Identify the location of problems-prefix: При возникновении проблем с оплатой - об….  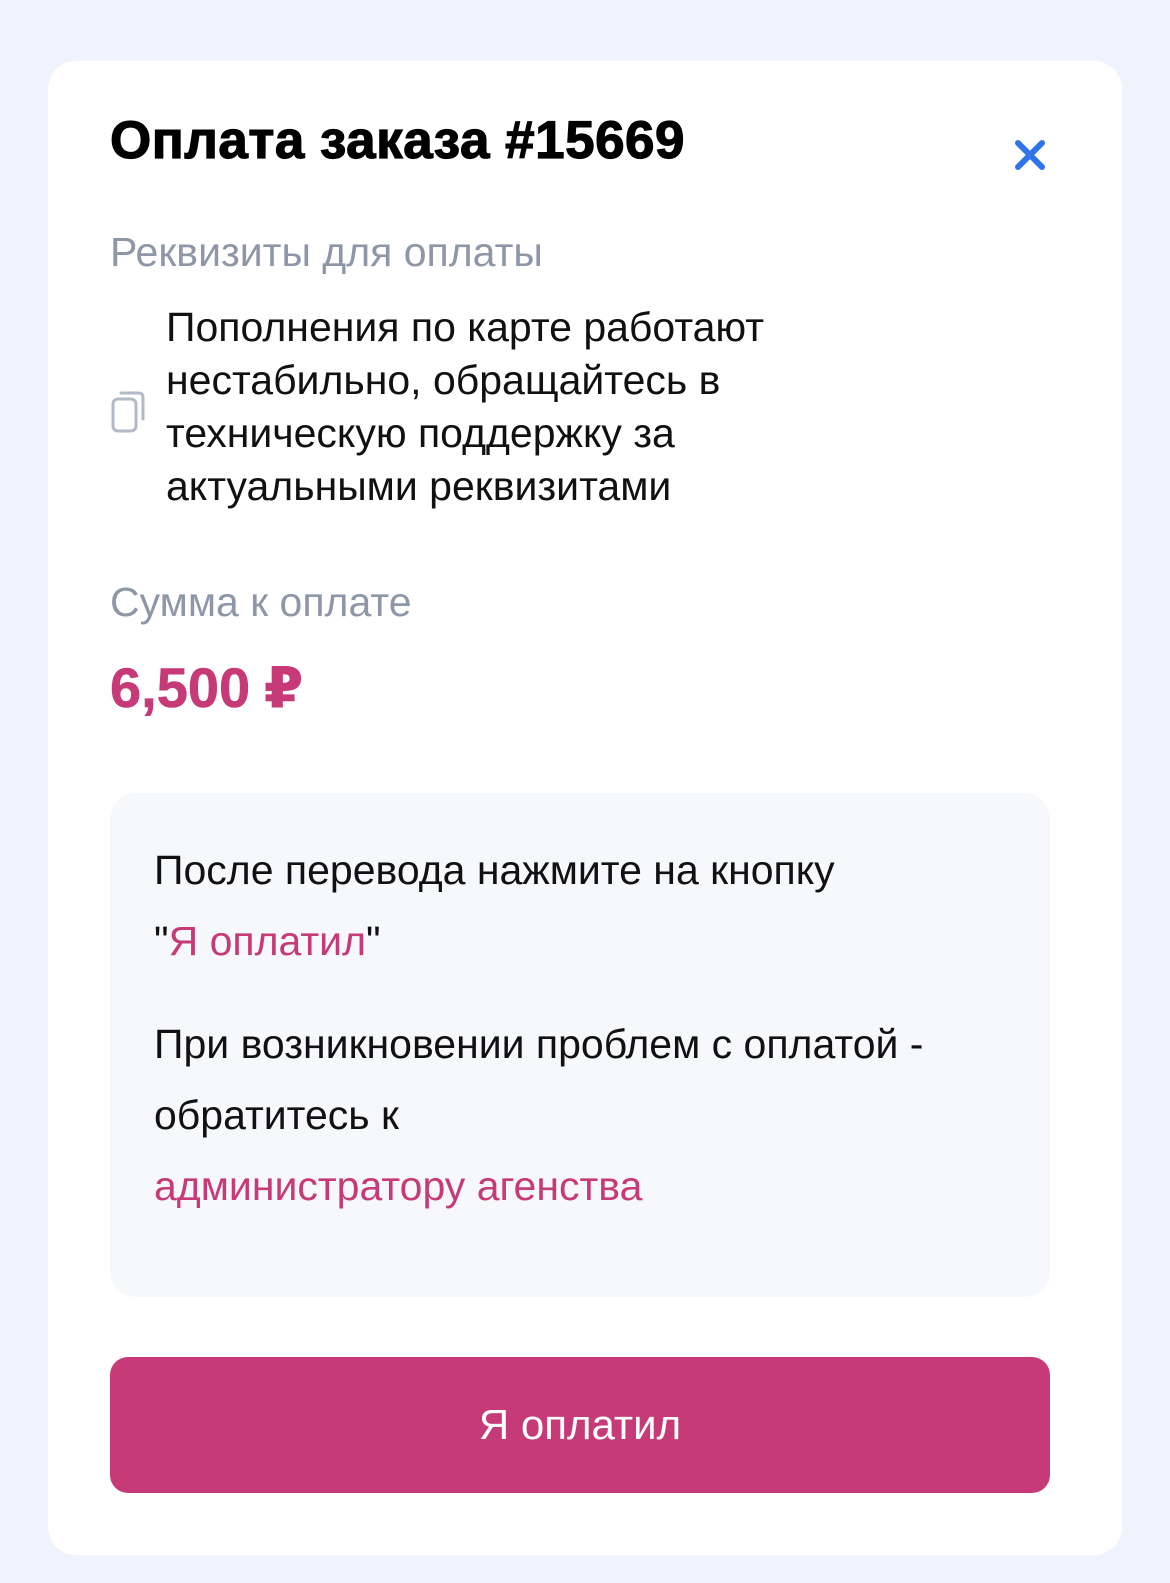
(539, 1079).